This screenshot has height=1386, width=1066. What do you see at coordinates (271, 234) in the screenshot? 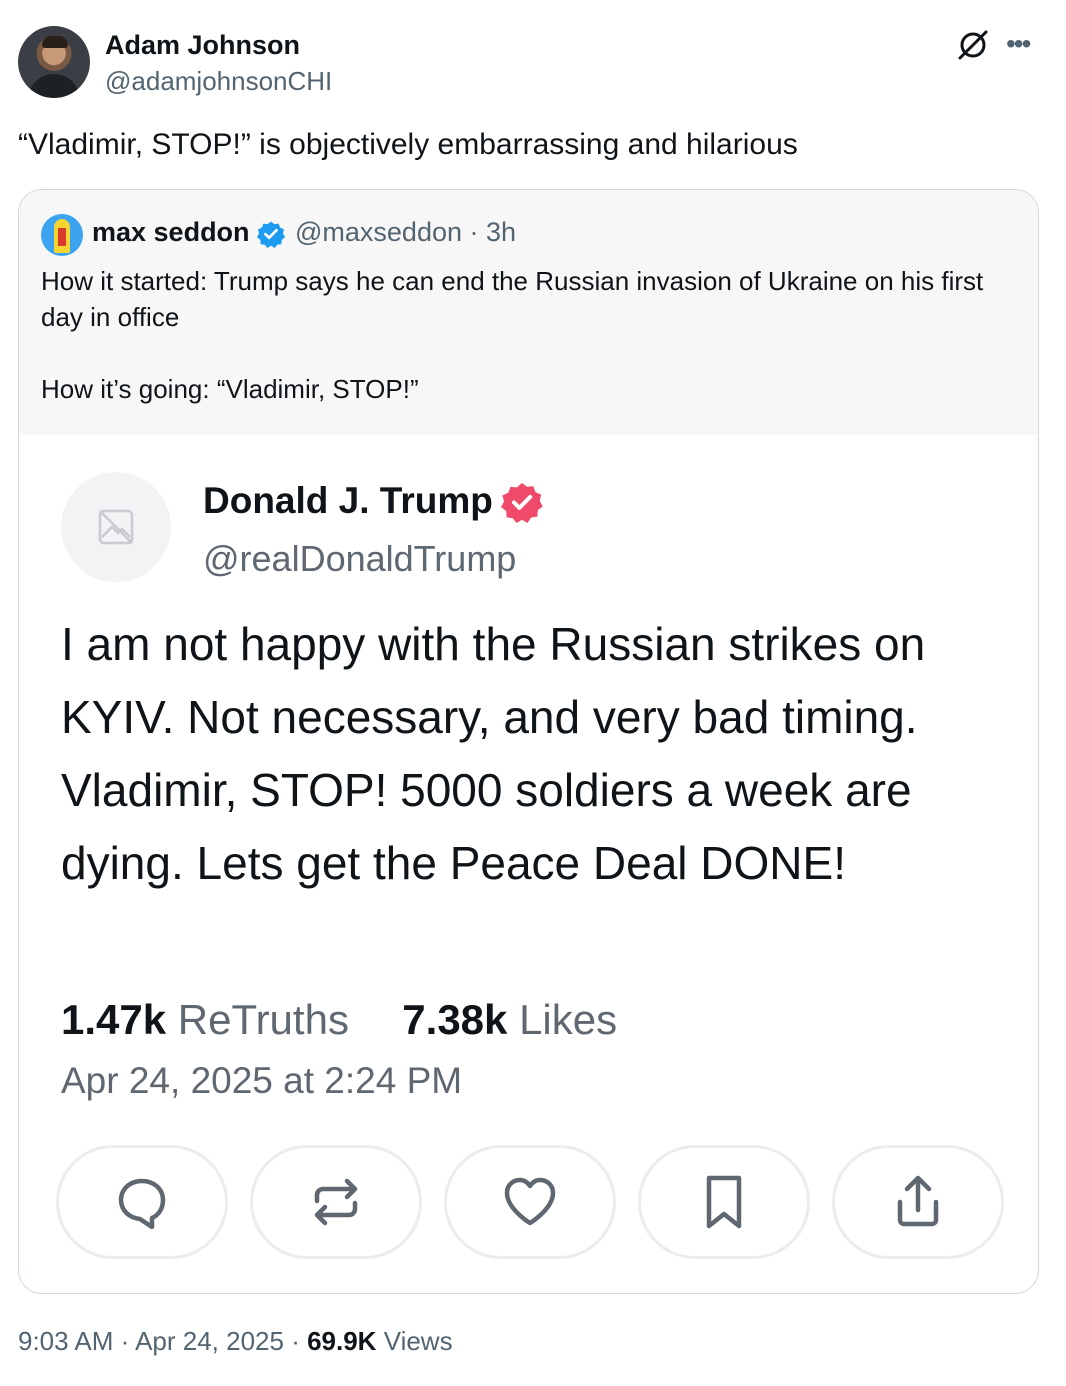
I see `verified-badge-icon` at bounding box center [271, 234].